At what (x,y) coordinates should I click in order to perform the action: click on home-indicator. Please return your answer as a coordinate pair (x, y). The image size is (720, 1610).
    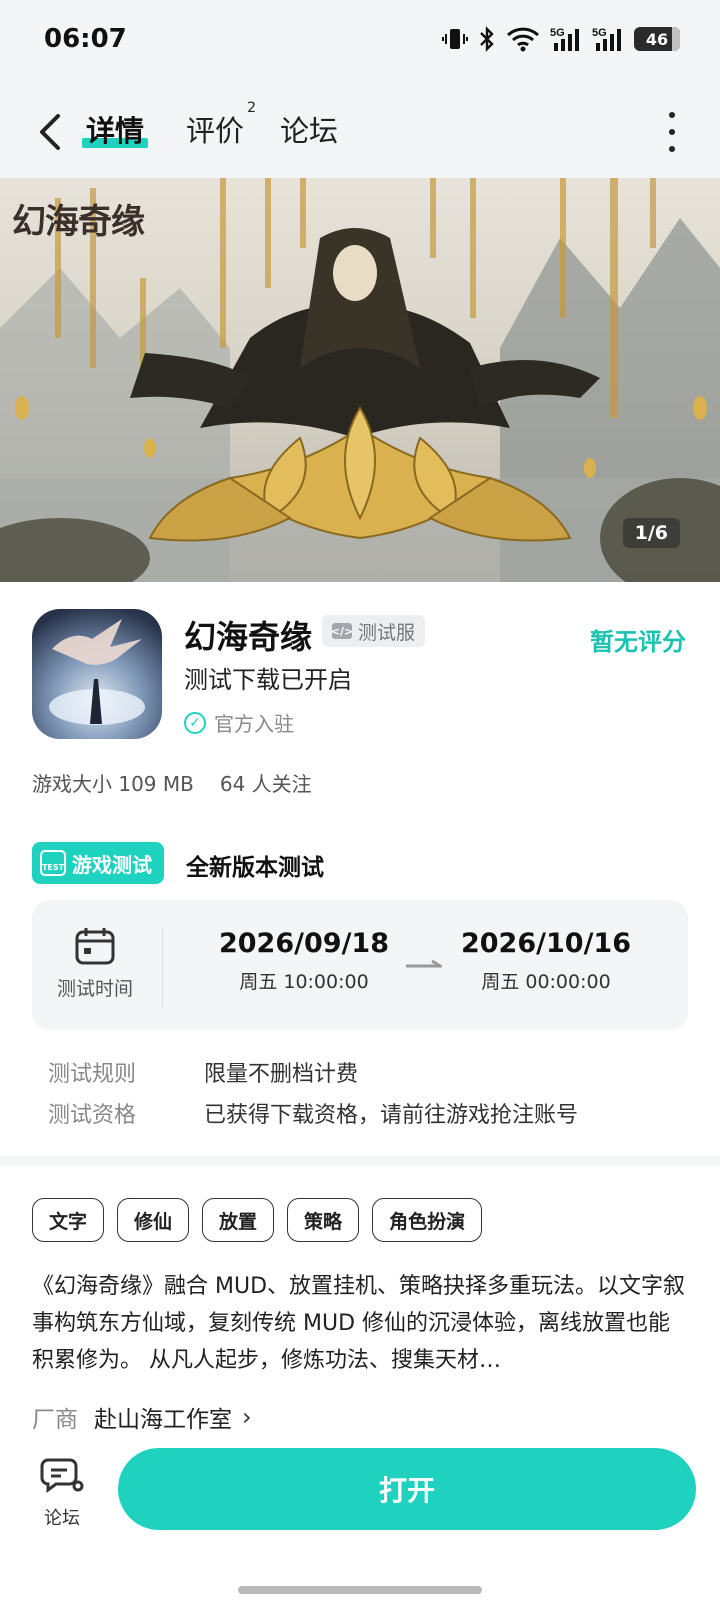
    Looking at the image, I should click on (360, 1590).